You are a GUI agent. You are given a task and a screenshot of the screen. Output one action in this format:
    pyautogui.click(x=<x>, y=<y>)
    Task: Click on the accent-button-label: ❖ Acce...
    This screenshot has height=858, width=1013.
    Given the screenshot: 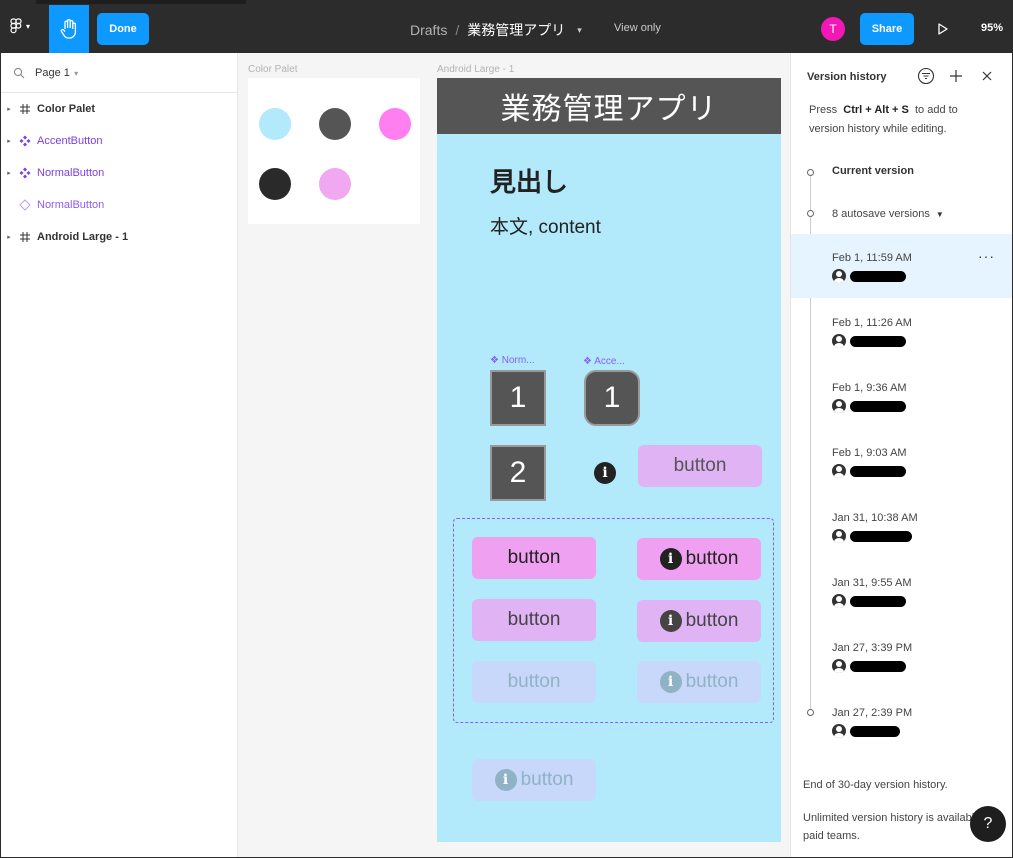 What is the action you would take?
    pyautogui.click(x=604, y=361)
    